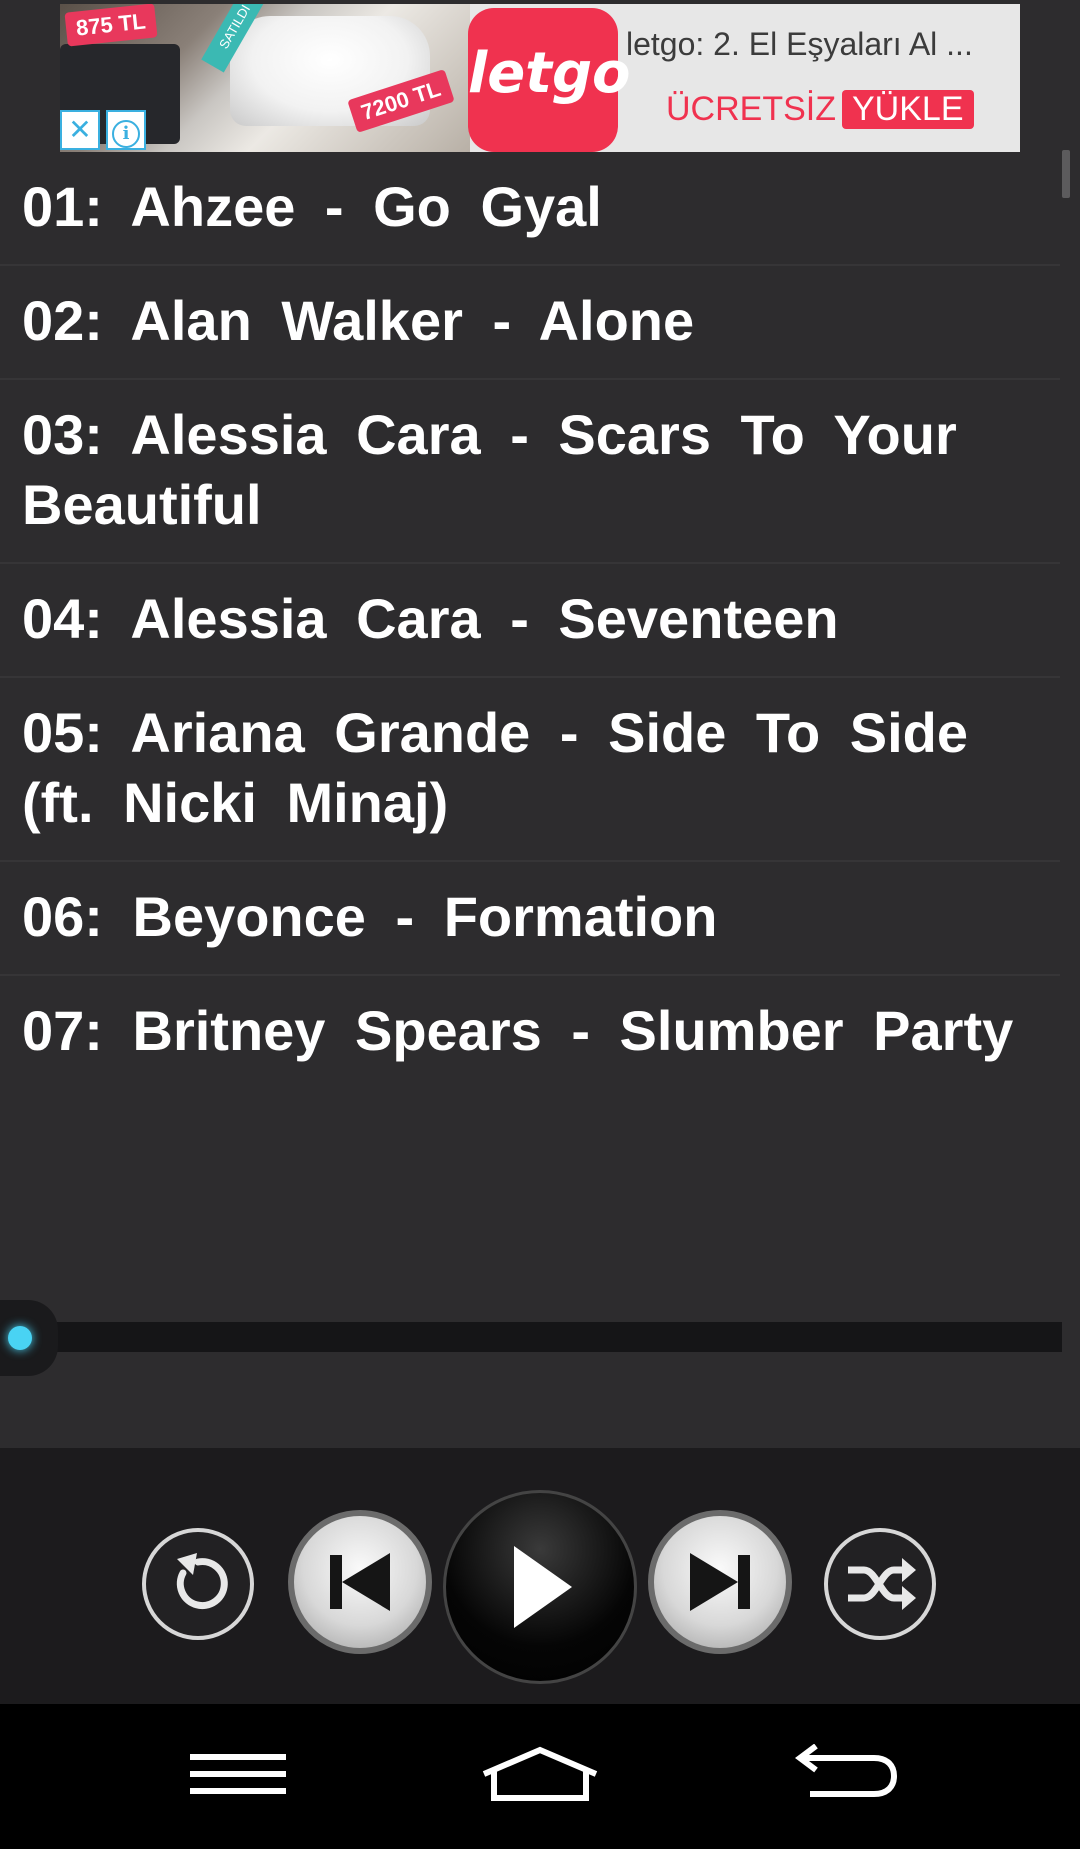  I want to click on track-item: 02: Alan Walker - Alone, so click(530, 323).